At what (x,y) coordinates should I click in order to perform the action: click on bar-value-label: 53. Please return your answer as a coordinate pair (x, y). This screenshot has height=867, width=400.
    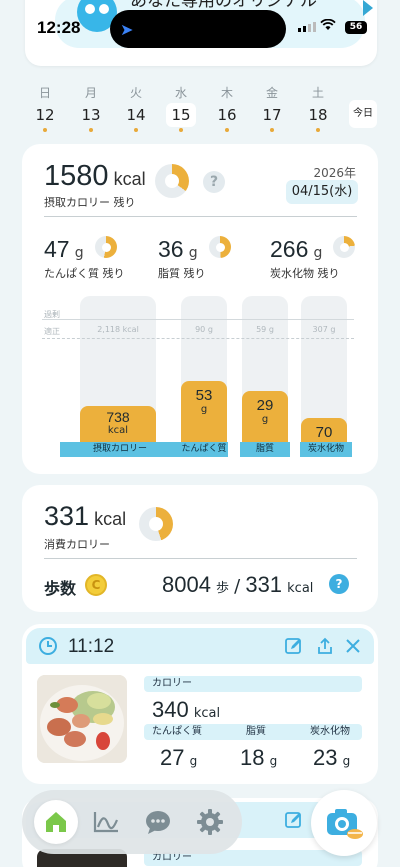
    Looking at the image, I should click on (204, 395).